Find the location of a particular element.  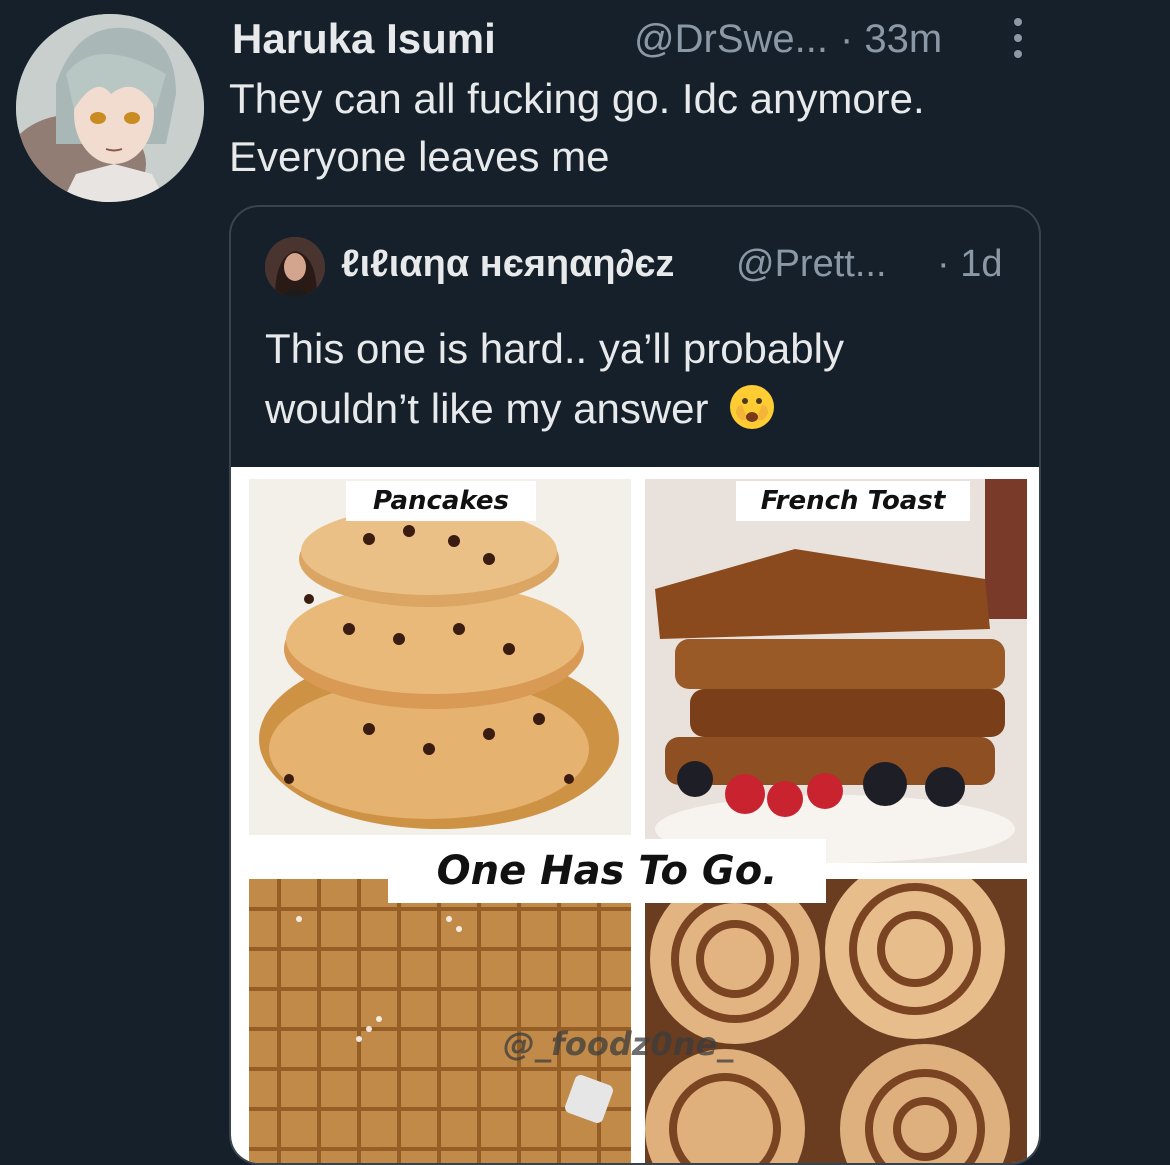

pancakes-photo is located at coordinates (440, 657).